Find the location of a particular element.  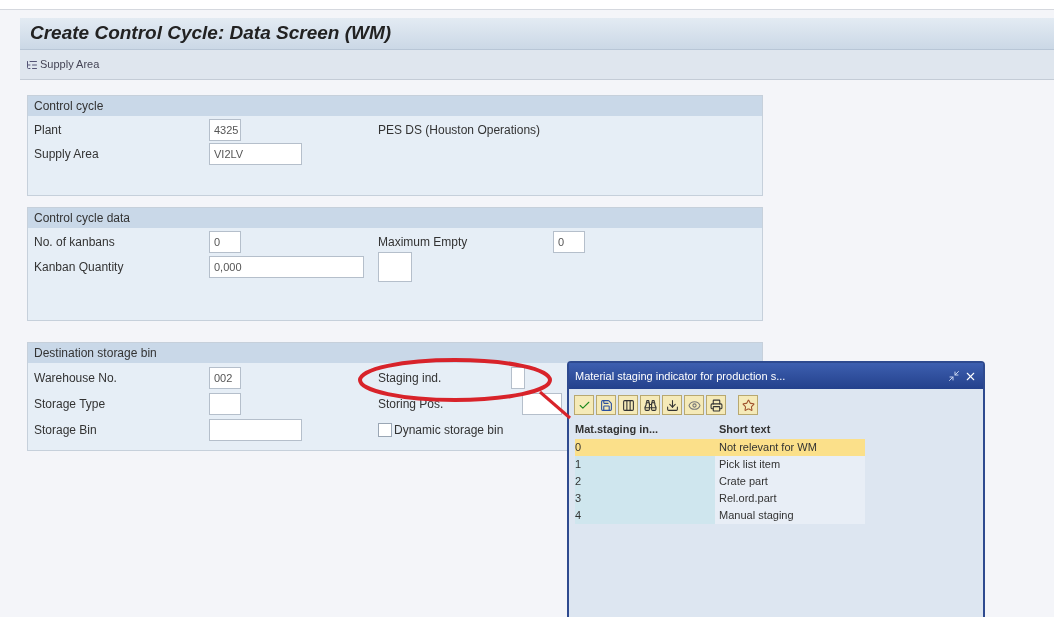

field-label: Plant is located at coordinates (48, 130).